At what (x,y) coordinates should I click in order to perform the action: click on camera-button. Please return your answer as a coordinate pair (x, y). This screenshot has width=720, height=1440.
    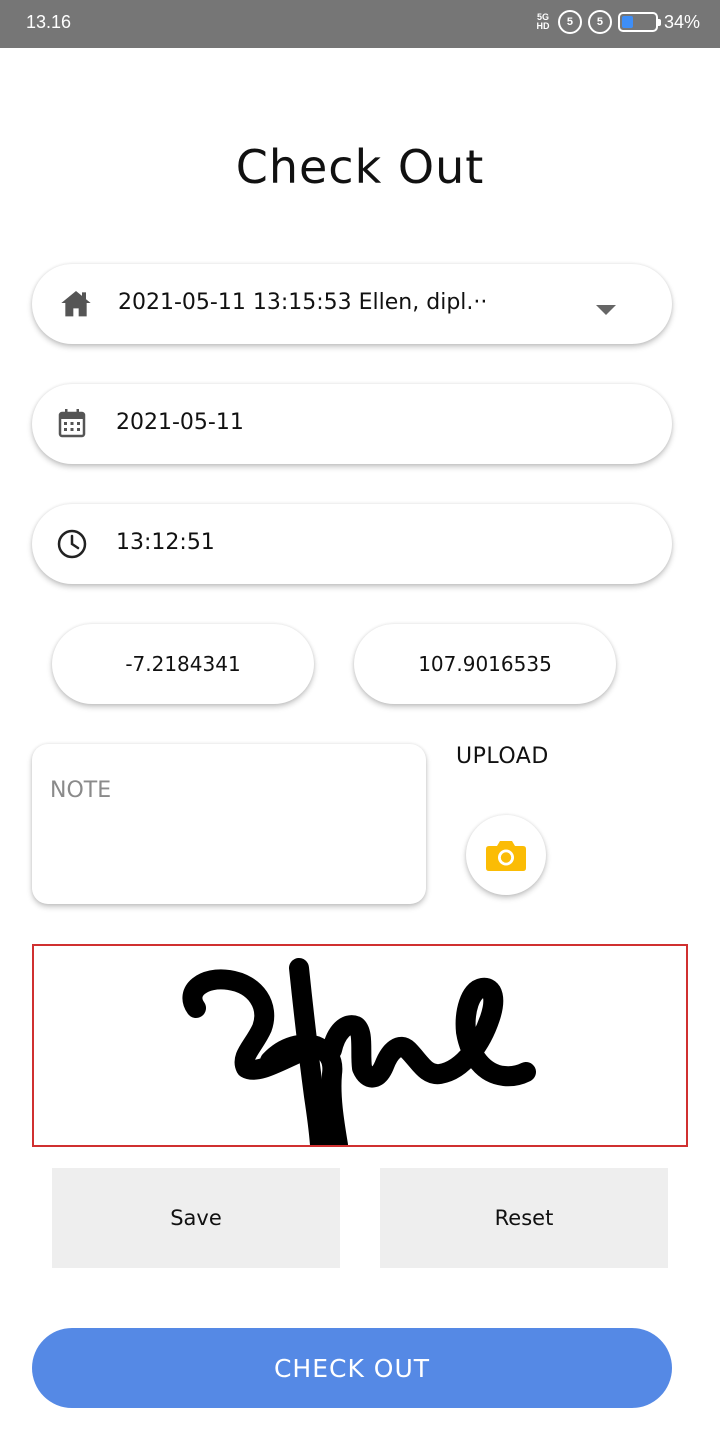
    Looking at the image, I should click on (506, 855).